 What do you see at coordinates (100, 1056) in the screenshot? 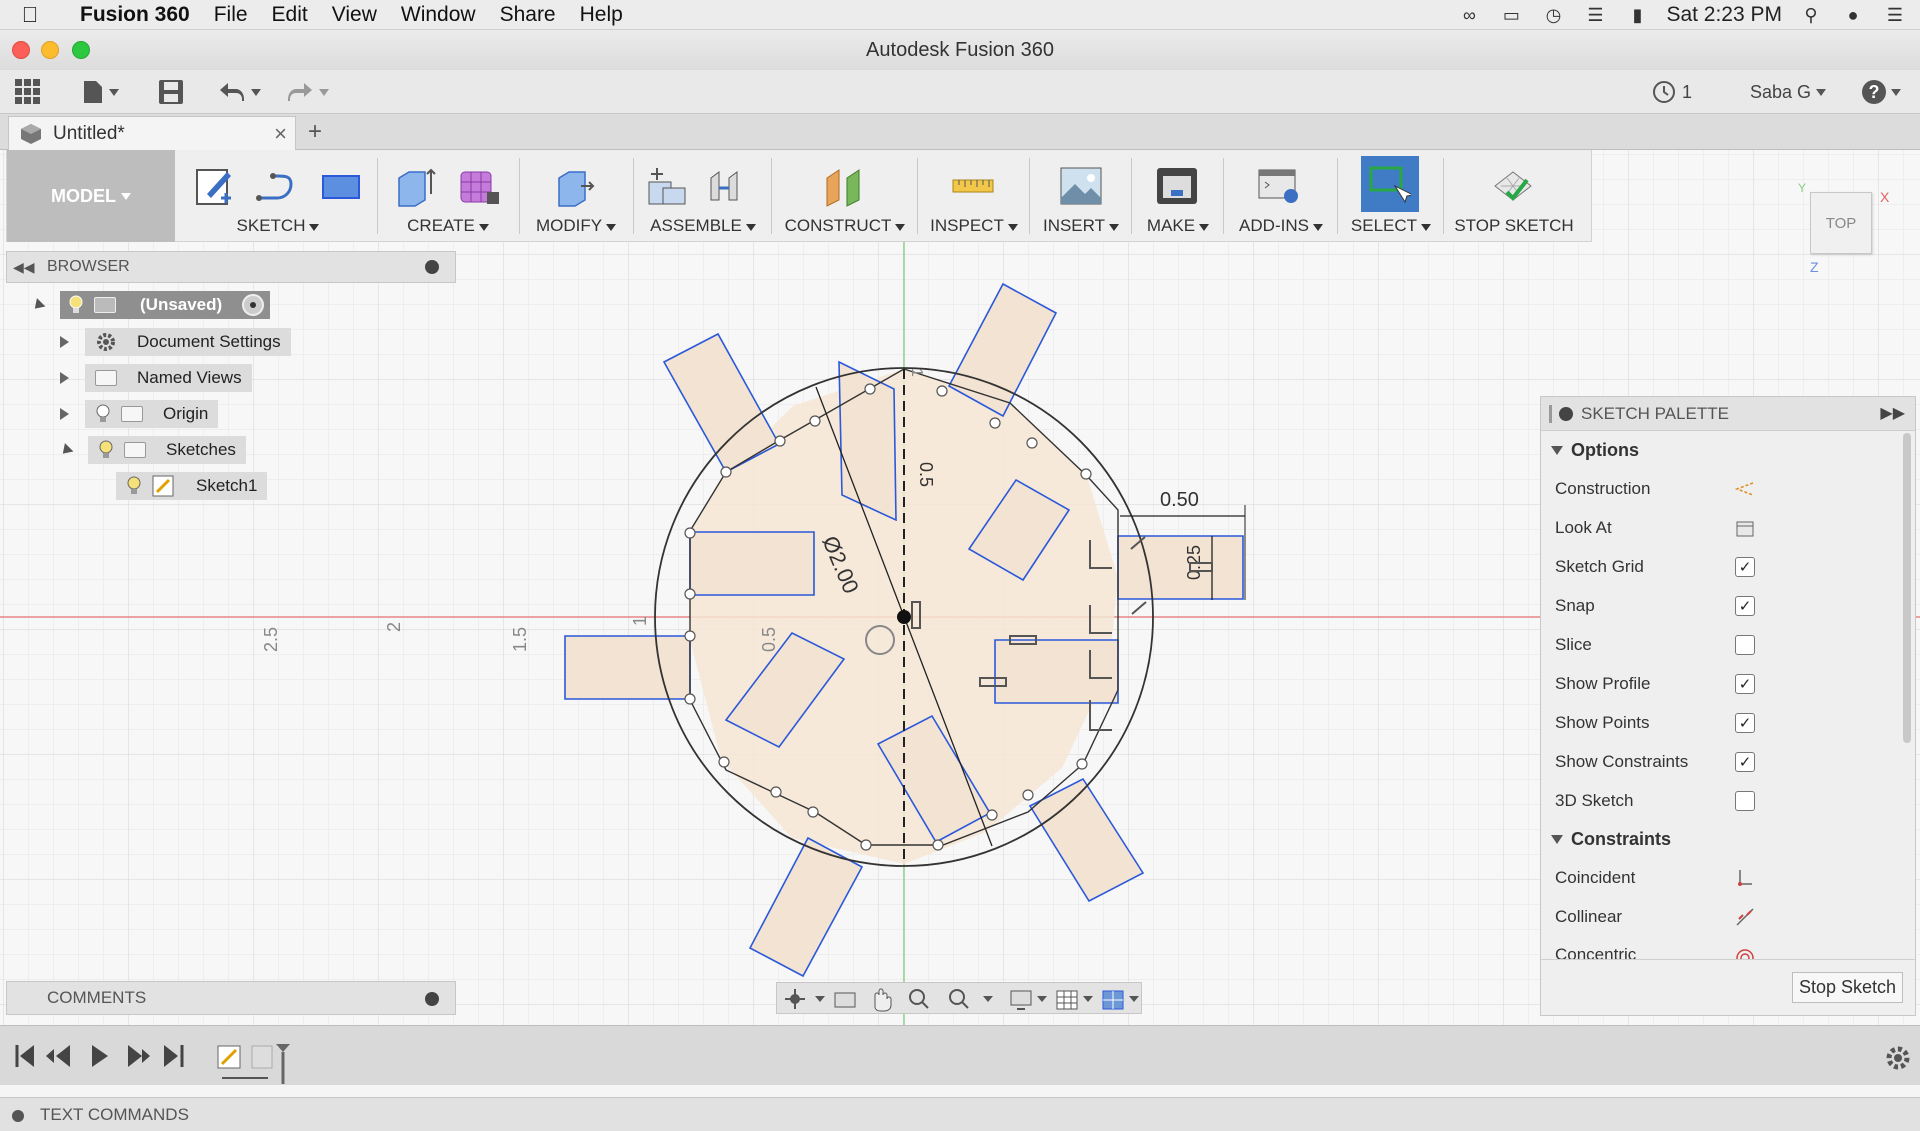
I see `timeline-play-icon` at bounding box center [100, 1056].